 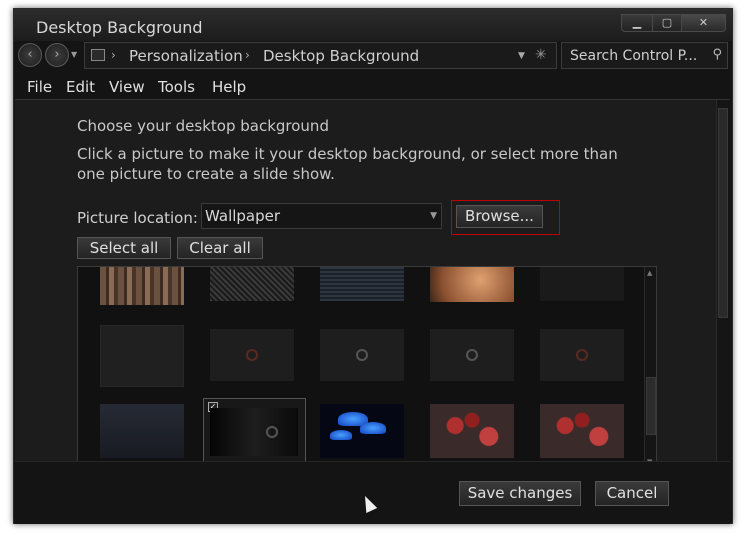 I want to click on menu-help: Help, so click(x=229, y=87).